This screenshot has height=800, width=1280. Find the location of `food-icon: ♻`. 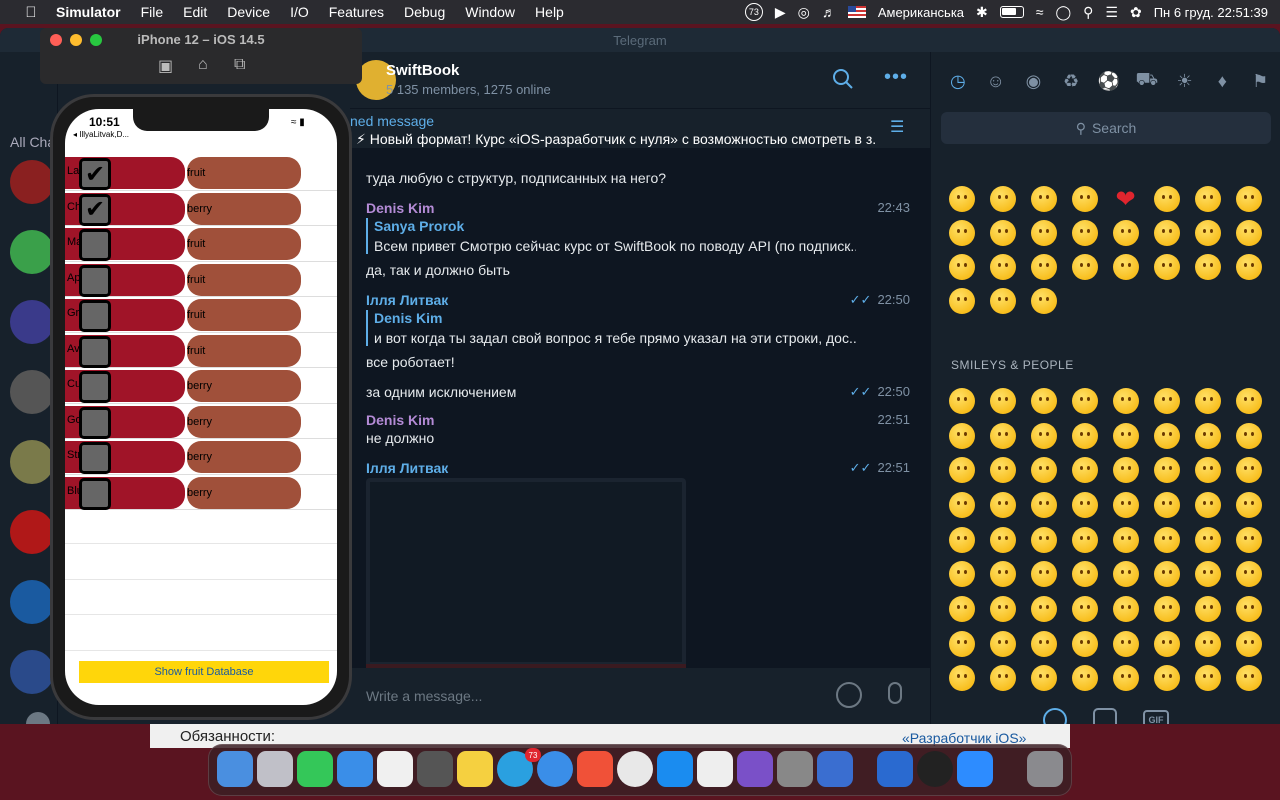

food-icon: ♻ is located at coordinates (1071, 81).